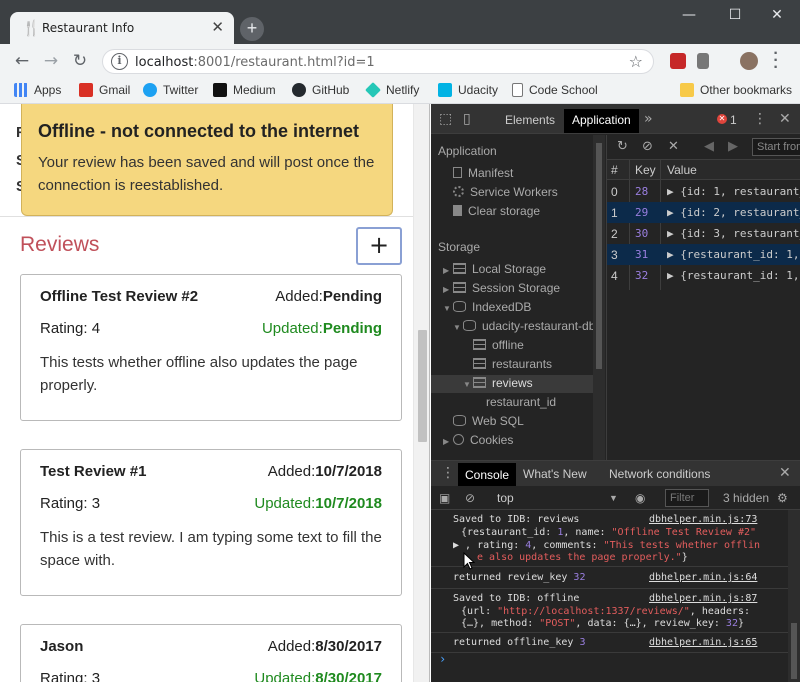  Describe the element at coordinates (703, 519) in the screenshot. I see `log-source-link: dbhelper.min.js:73` at that location.